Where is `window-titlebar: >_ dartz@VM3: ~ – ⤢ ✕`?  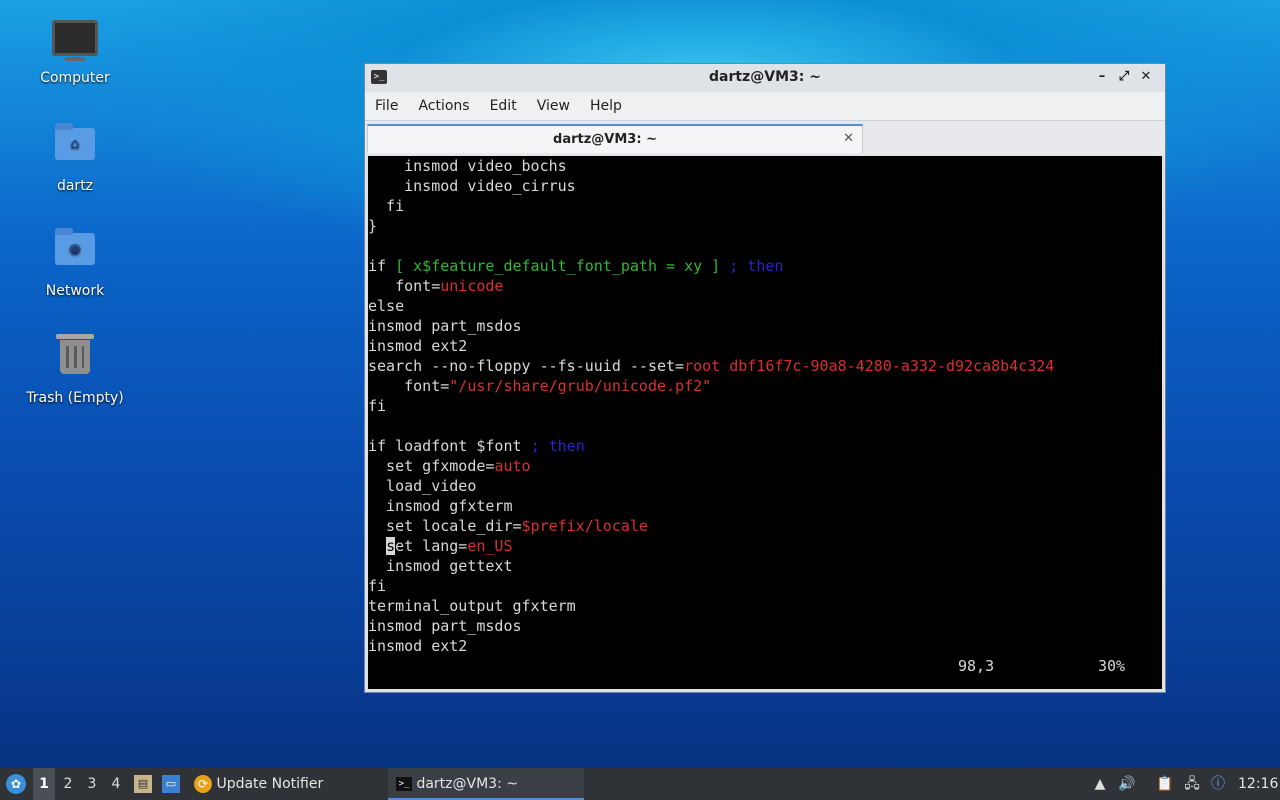 window-titlebar: >_ dartz@VM3: ~ – ⤢ ✕ is located at coordinates (765, 78).